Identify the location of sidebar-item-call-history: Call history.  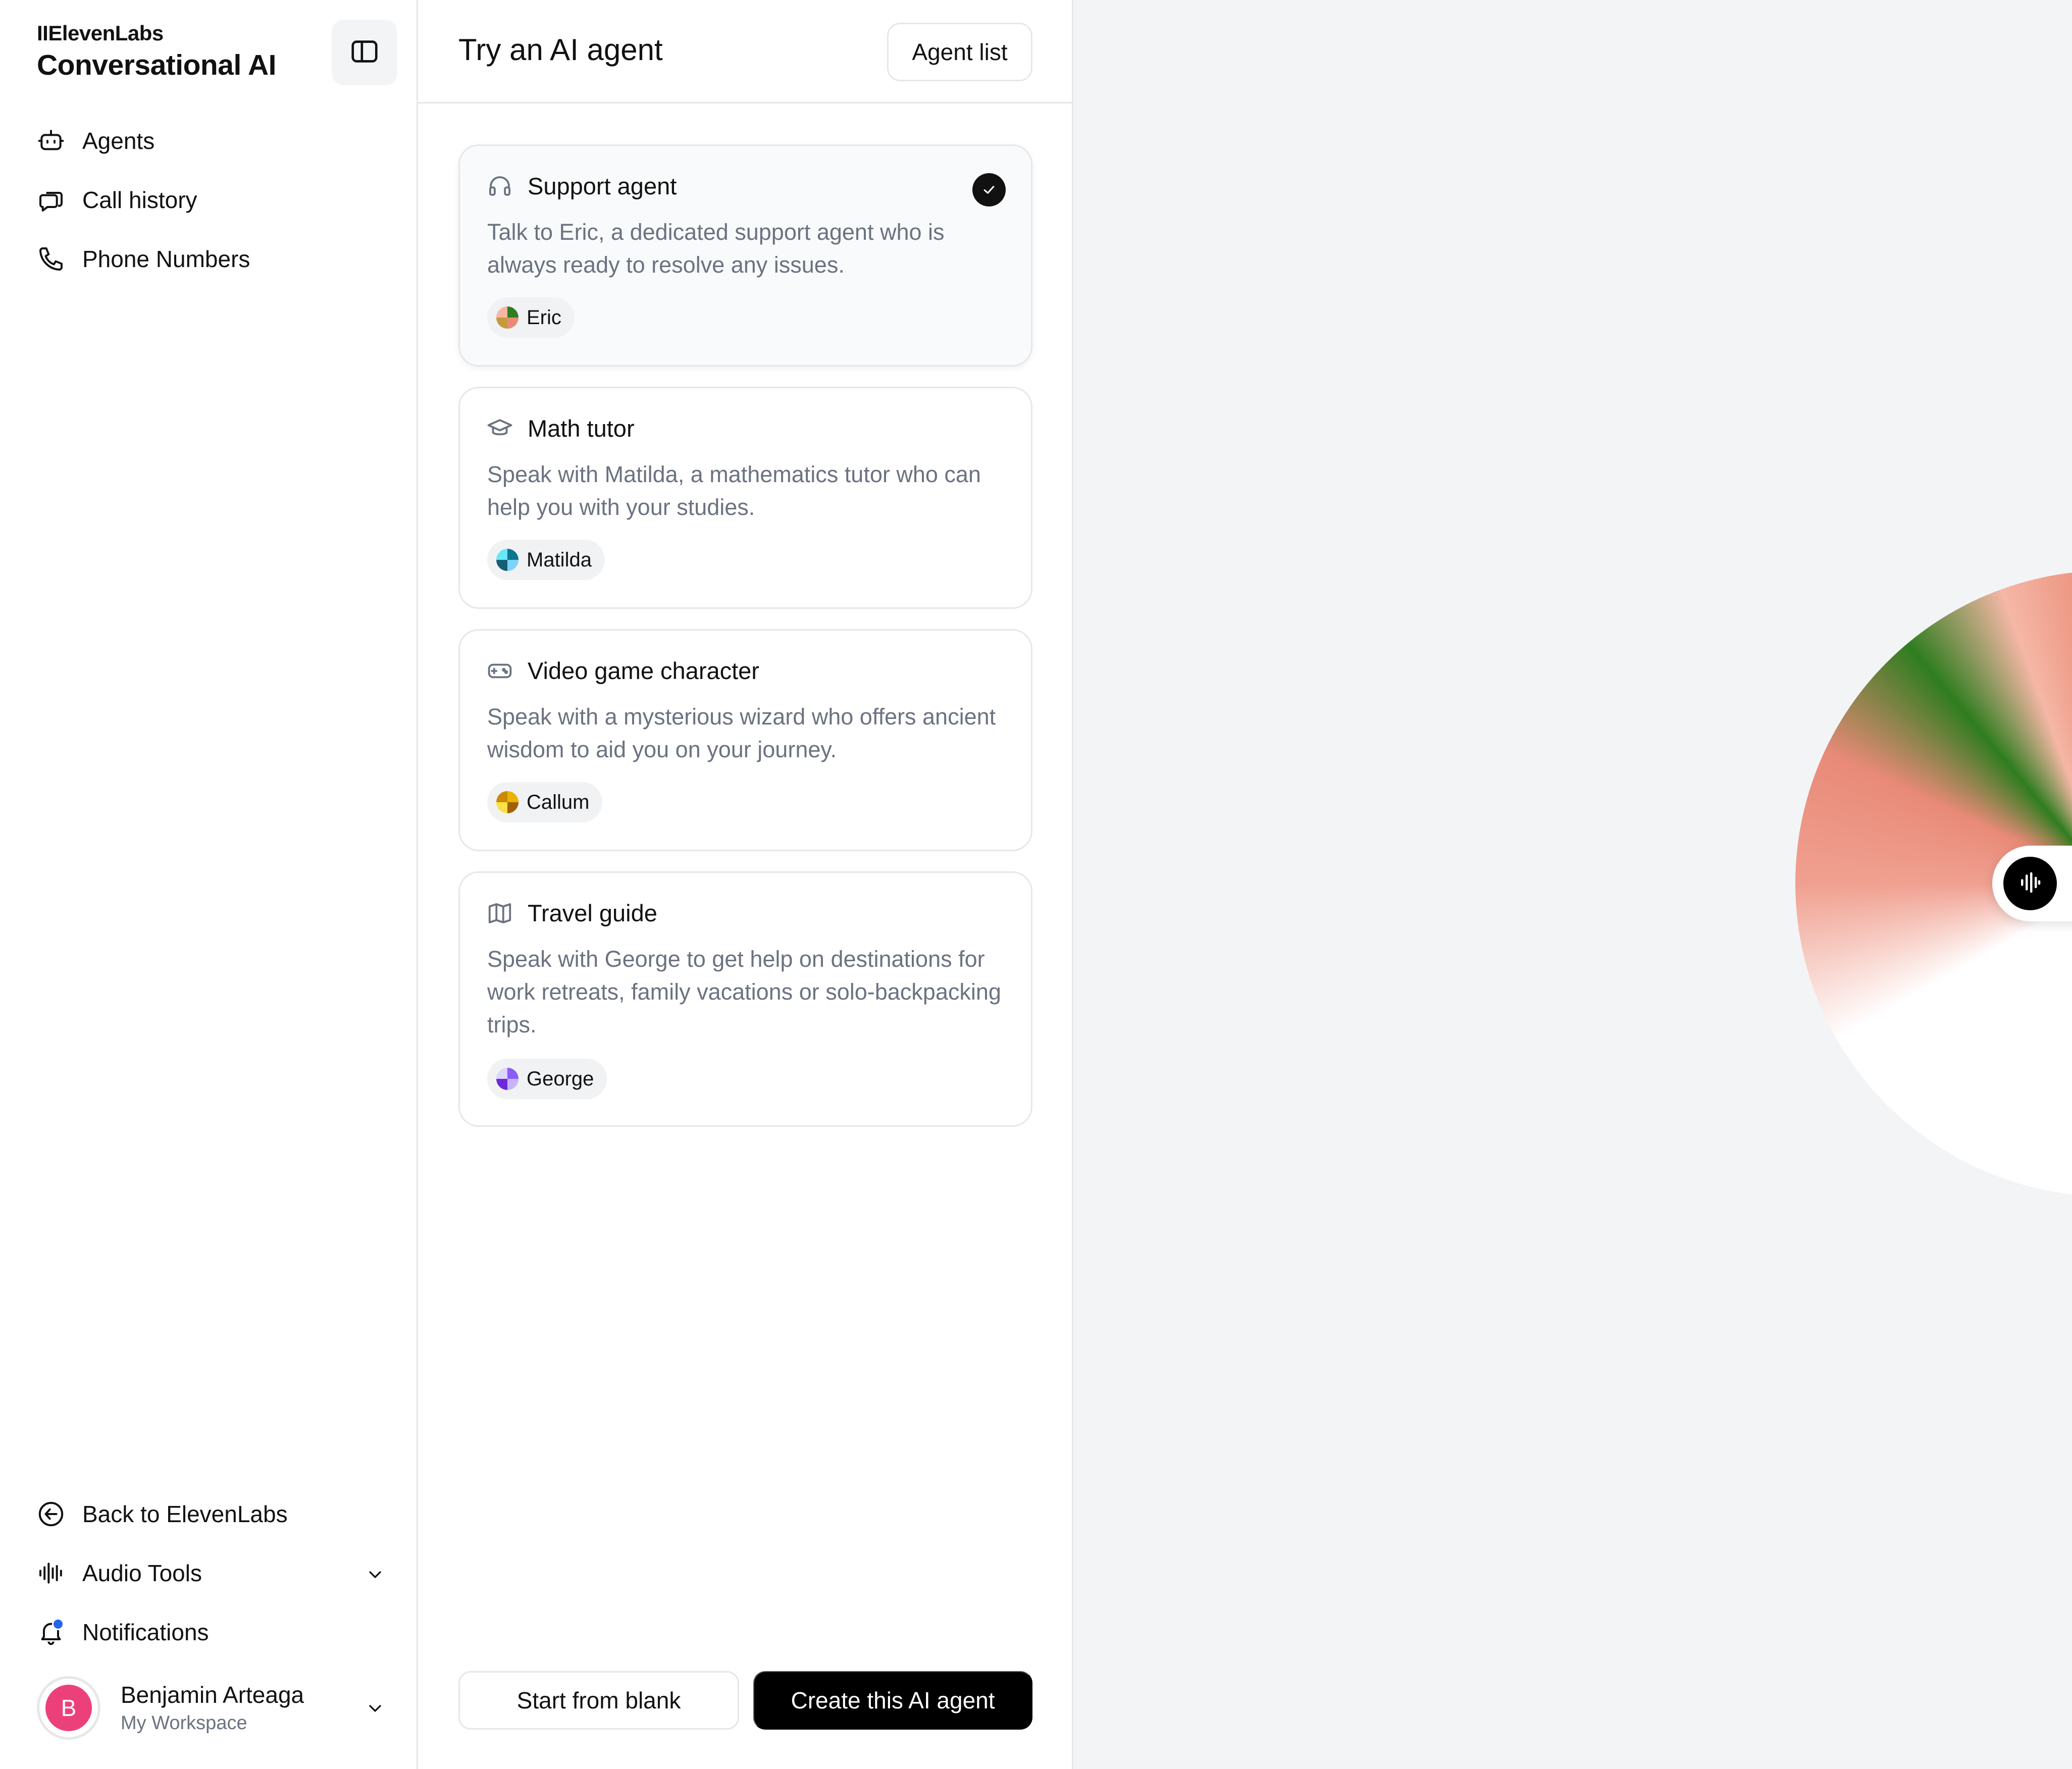
(117, 200).